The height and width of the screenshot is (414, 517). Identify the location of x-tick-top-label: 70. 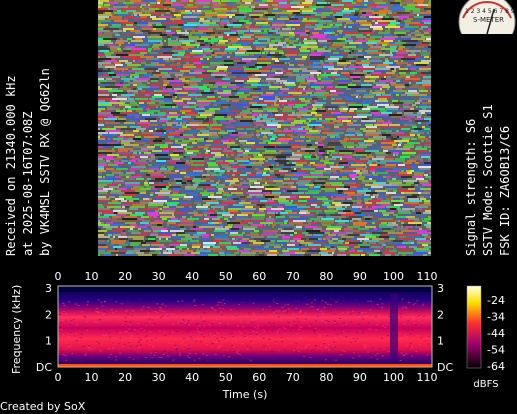
(293, 276).